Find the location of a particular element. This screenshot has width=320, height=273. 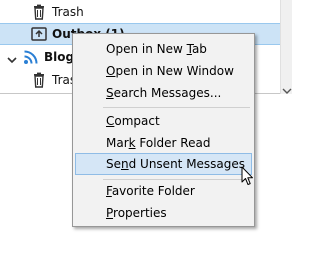

mouse-pointer-icon is located at coordinates (248, 176).